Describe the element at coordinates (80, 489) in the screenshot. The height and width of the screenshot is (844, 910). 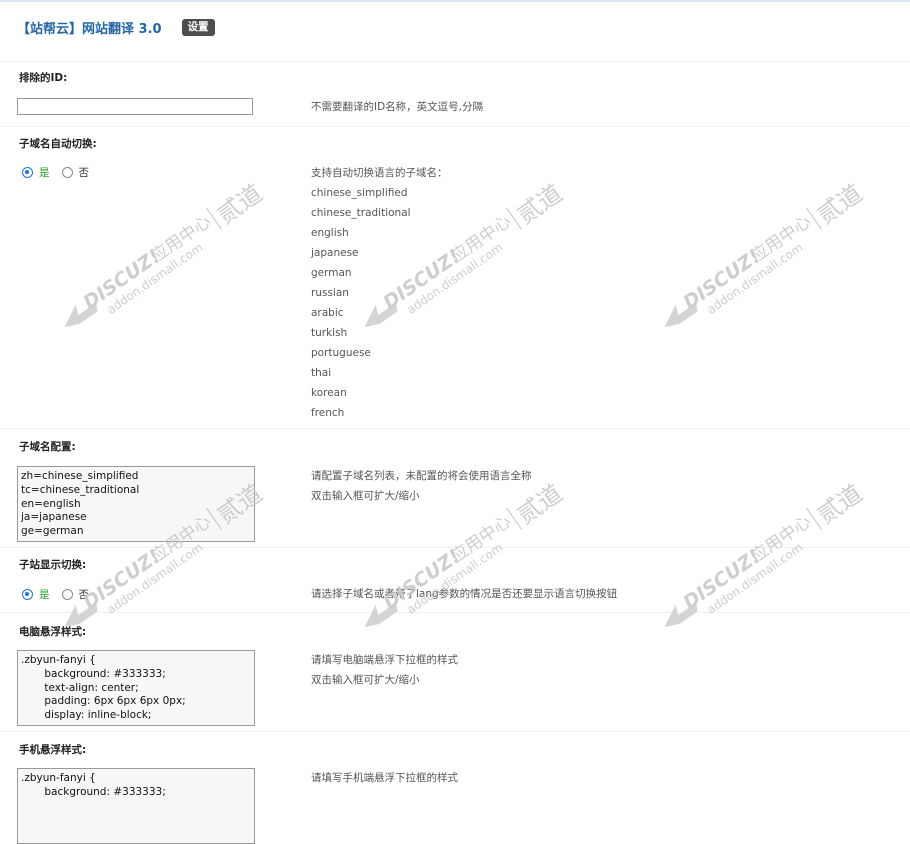
I see `textarea-line: tc=chinese_traditional` at that location.